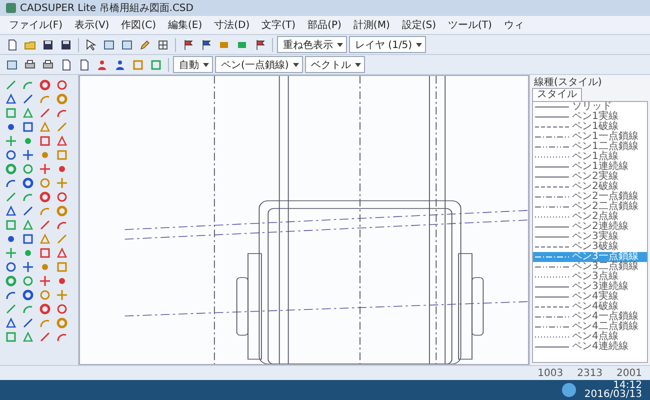  I want to click on menu-item: 寸法(D), so click(232, 25).